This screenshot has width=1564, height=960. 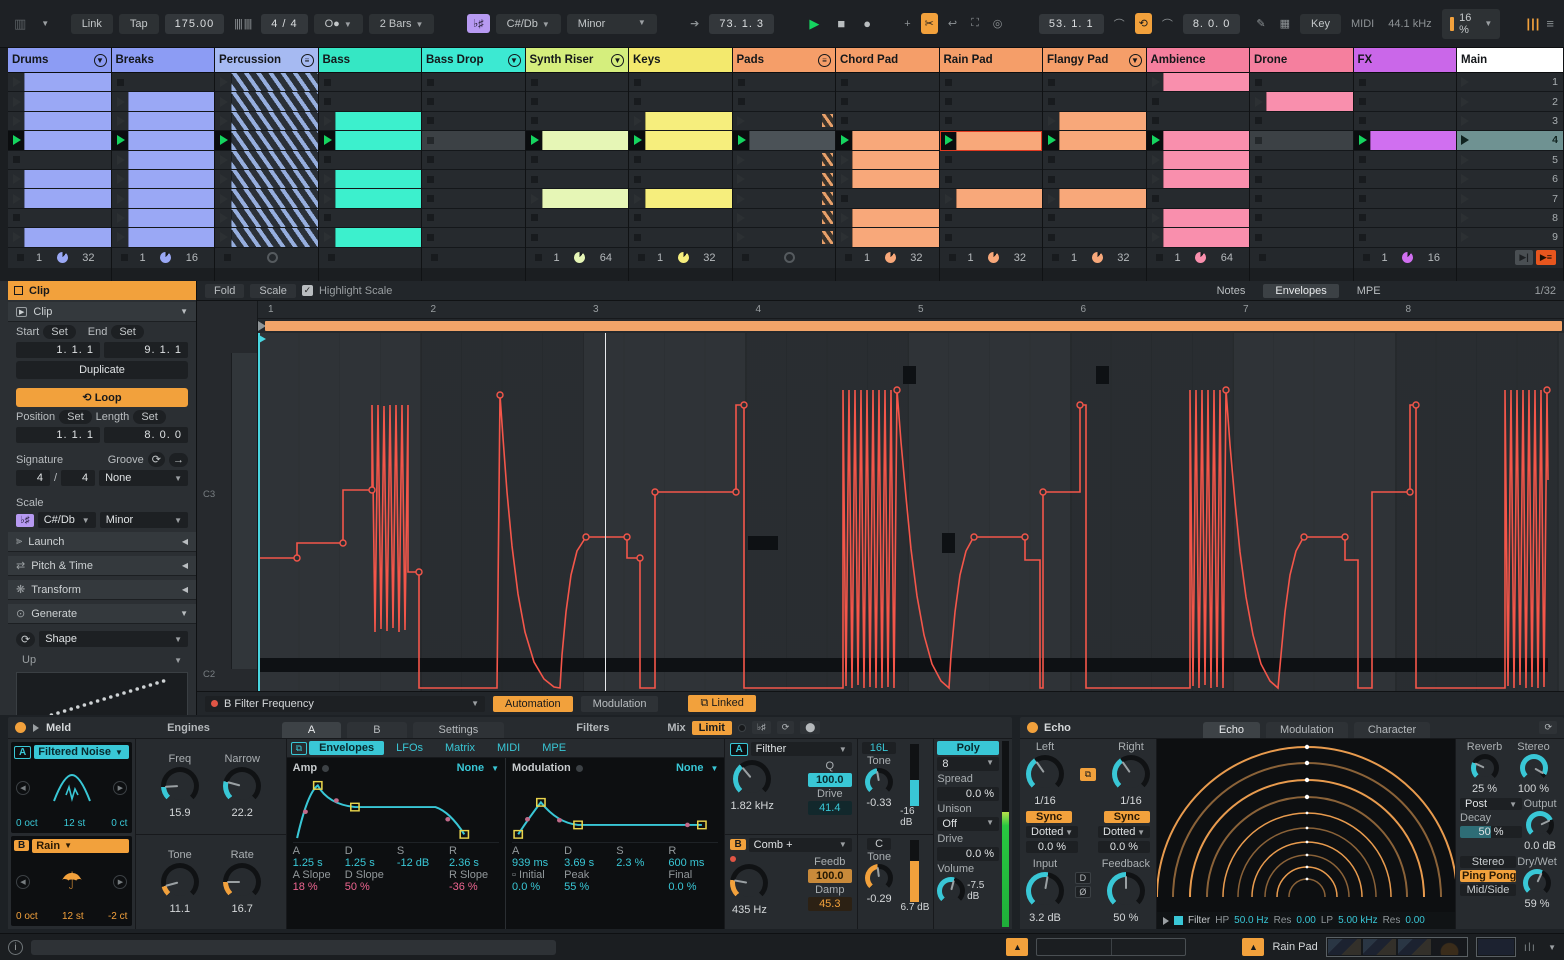 What do you see at coordinates (1178, 920) in the screenshot?
I see `filter-on-checkbox` at bounding box center [1178, 920].